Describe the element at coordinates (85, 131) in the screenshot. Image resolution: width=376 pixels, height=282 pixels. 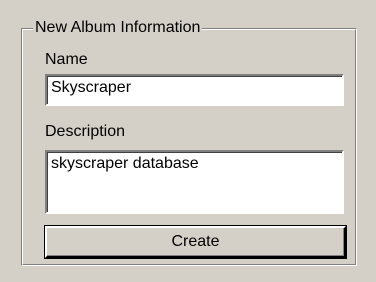
I see `description-label: Description` at that location.